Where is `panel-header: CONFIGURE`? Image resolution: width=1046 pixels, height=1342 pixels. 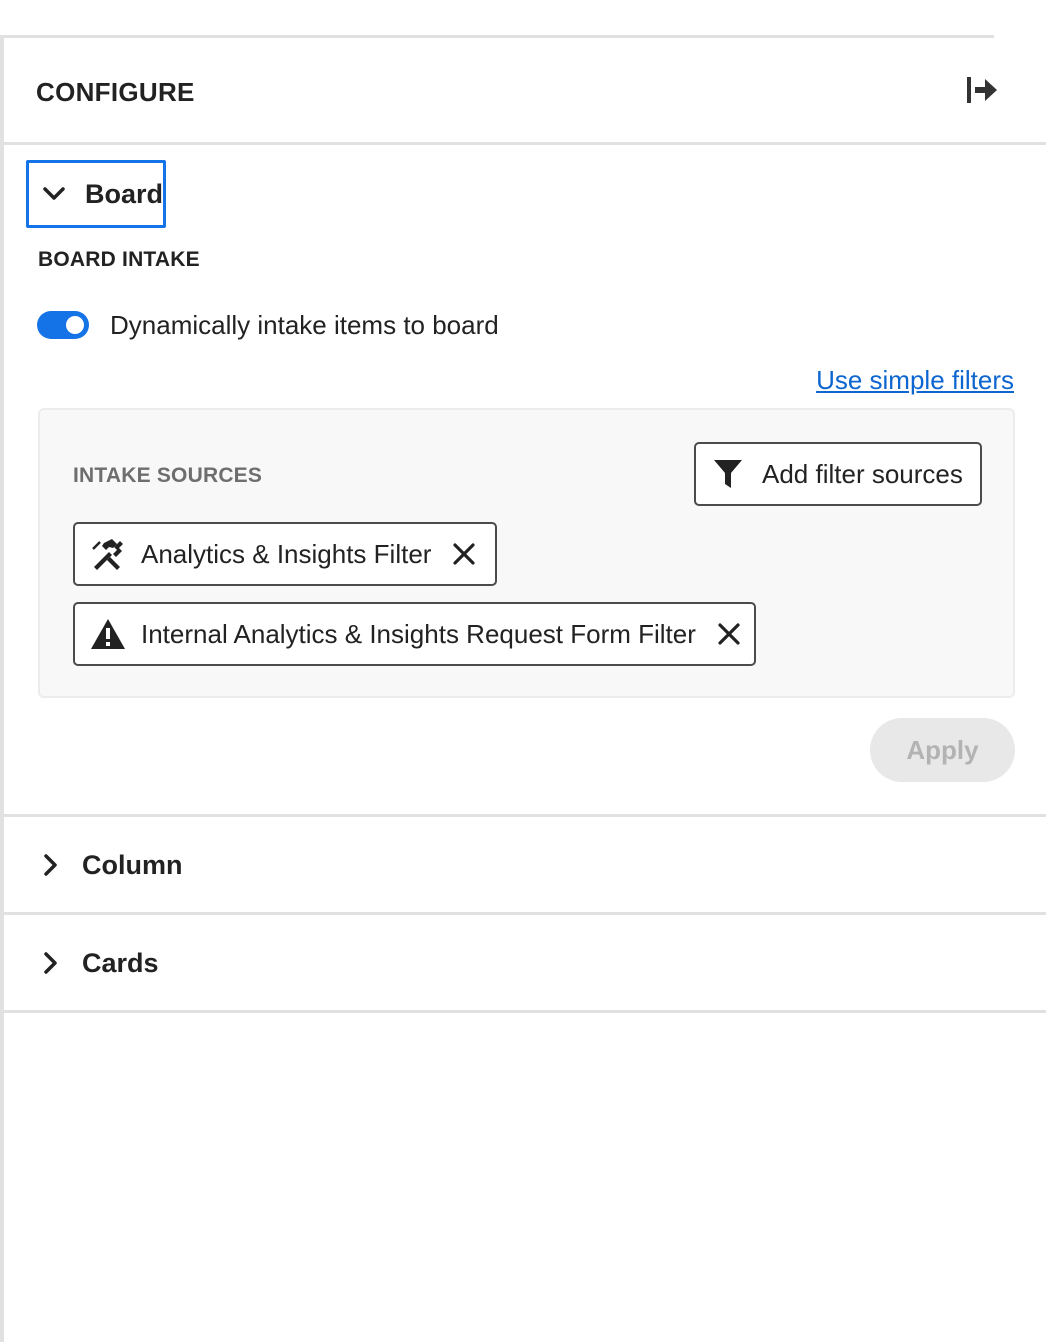 panel-header: CONFIGURE is located at coordinates (525, 90).